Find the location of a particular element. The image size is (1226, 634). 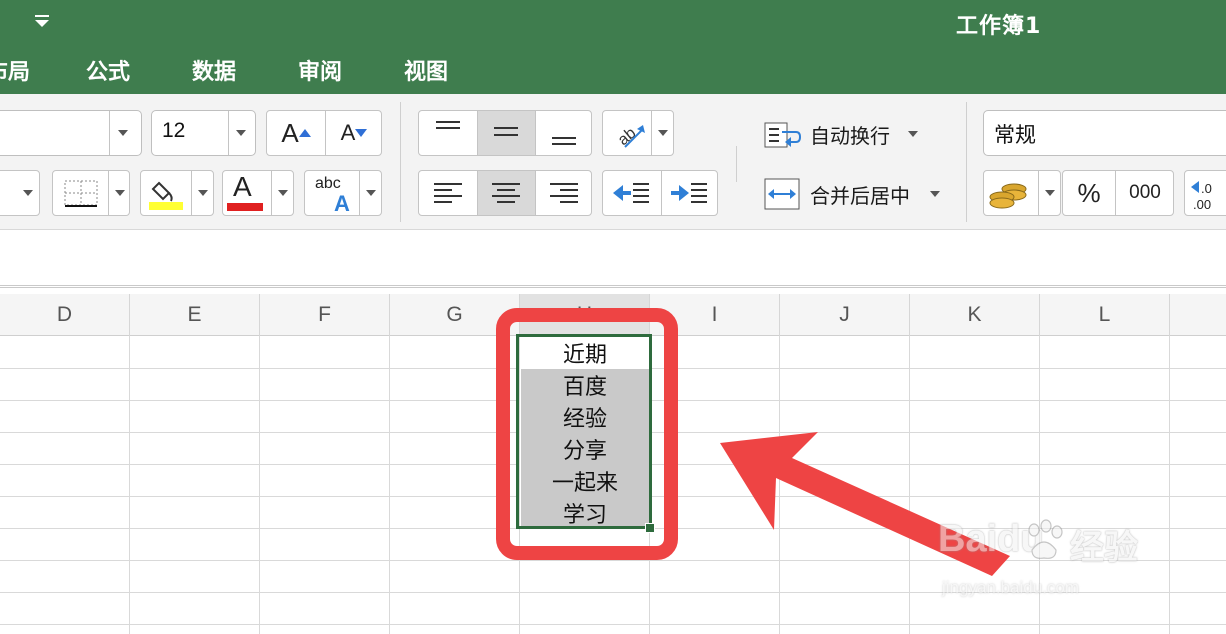

font-color-button: A is located at coordinates (258, 193).